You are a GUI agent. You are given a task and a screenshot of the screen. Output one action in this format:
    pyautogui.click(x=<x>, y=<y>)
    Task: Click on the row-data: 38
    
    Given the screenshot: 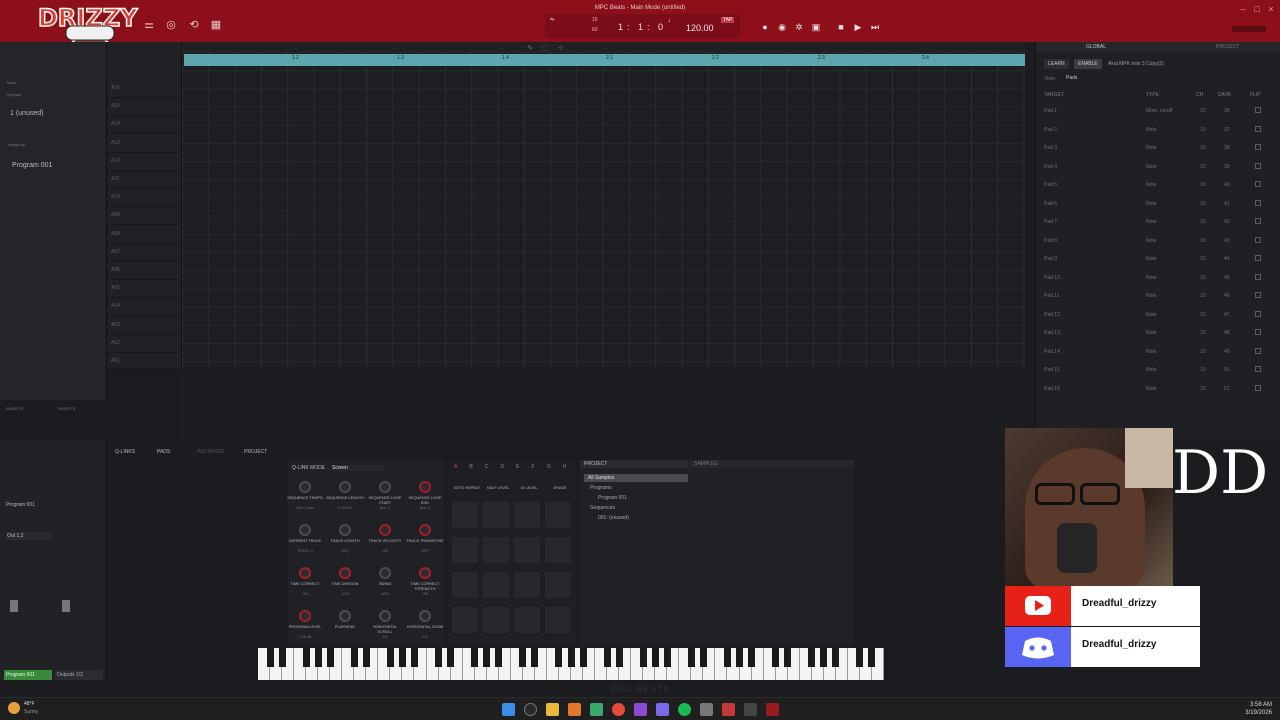 What is the action you would take?
    pyautogui.click(x=1227, y=148)
    